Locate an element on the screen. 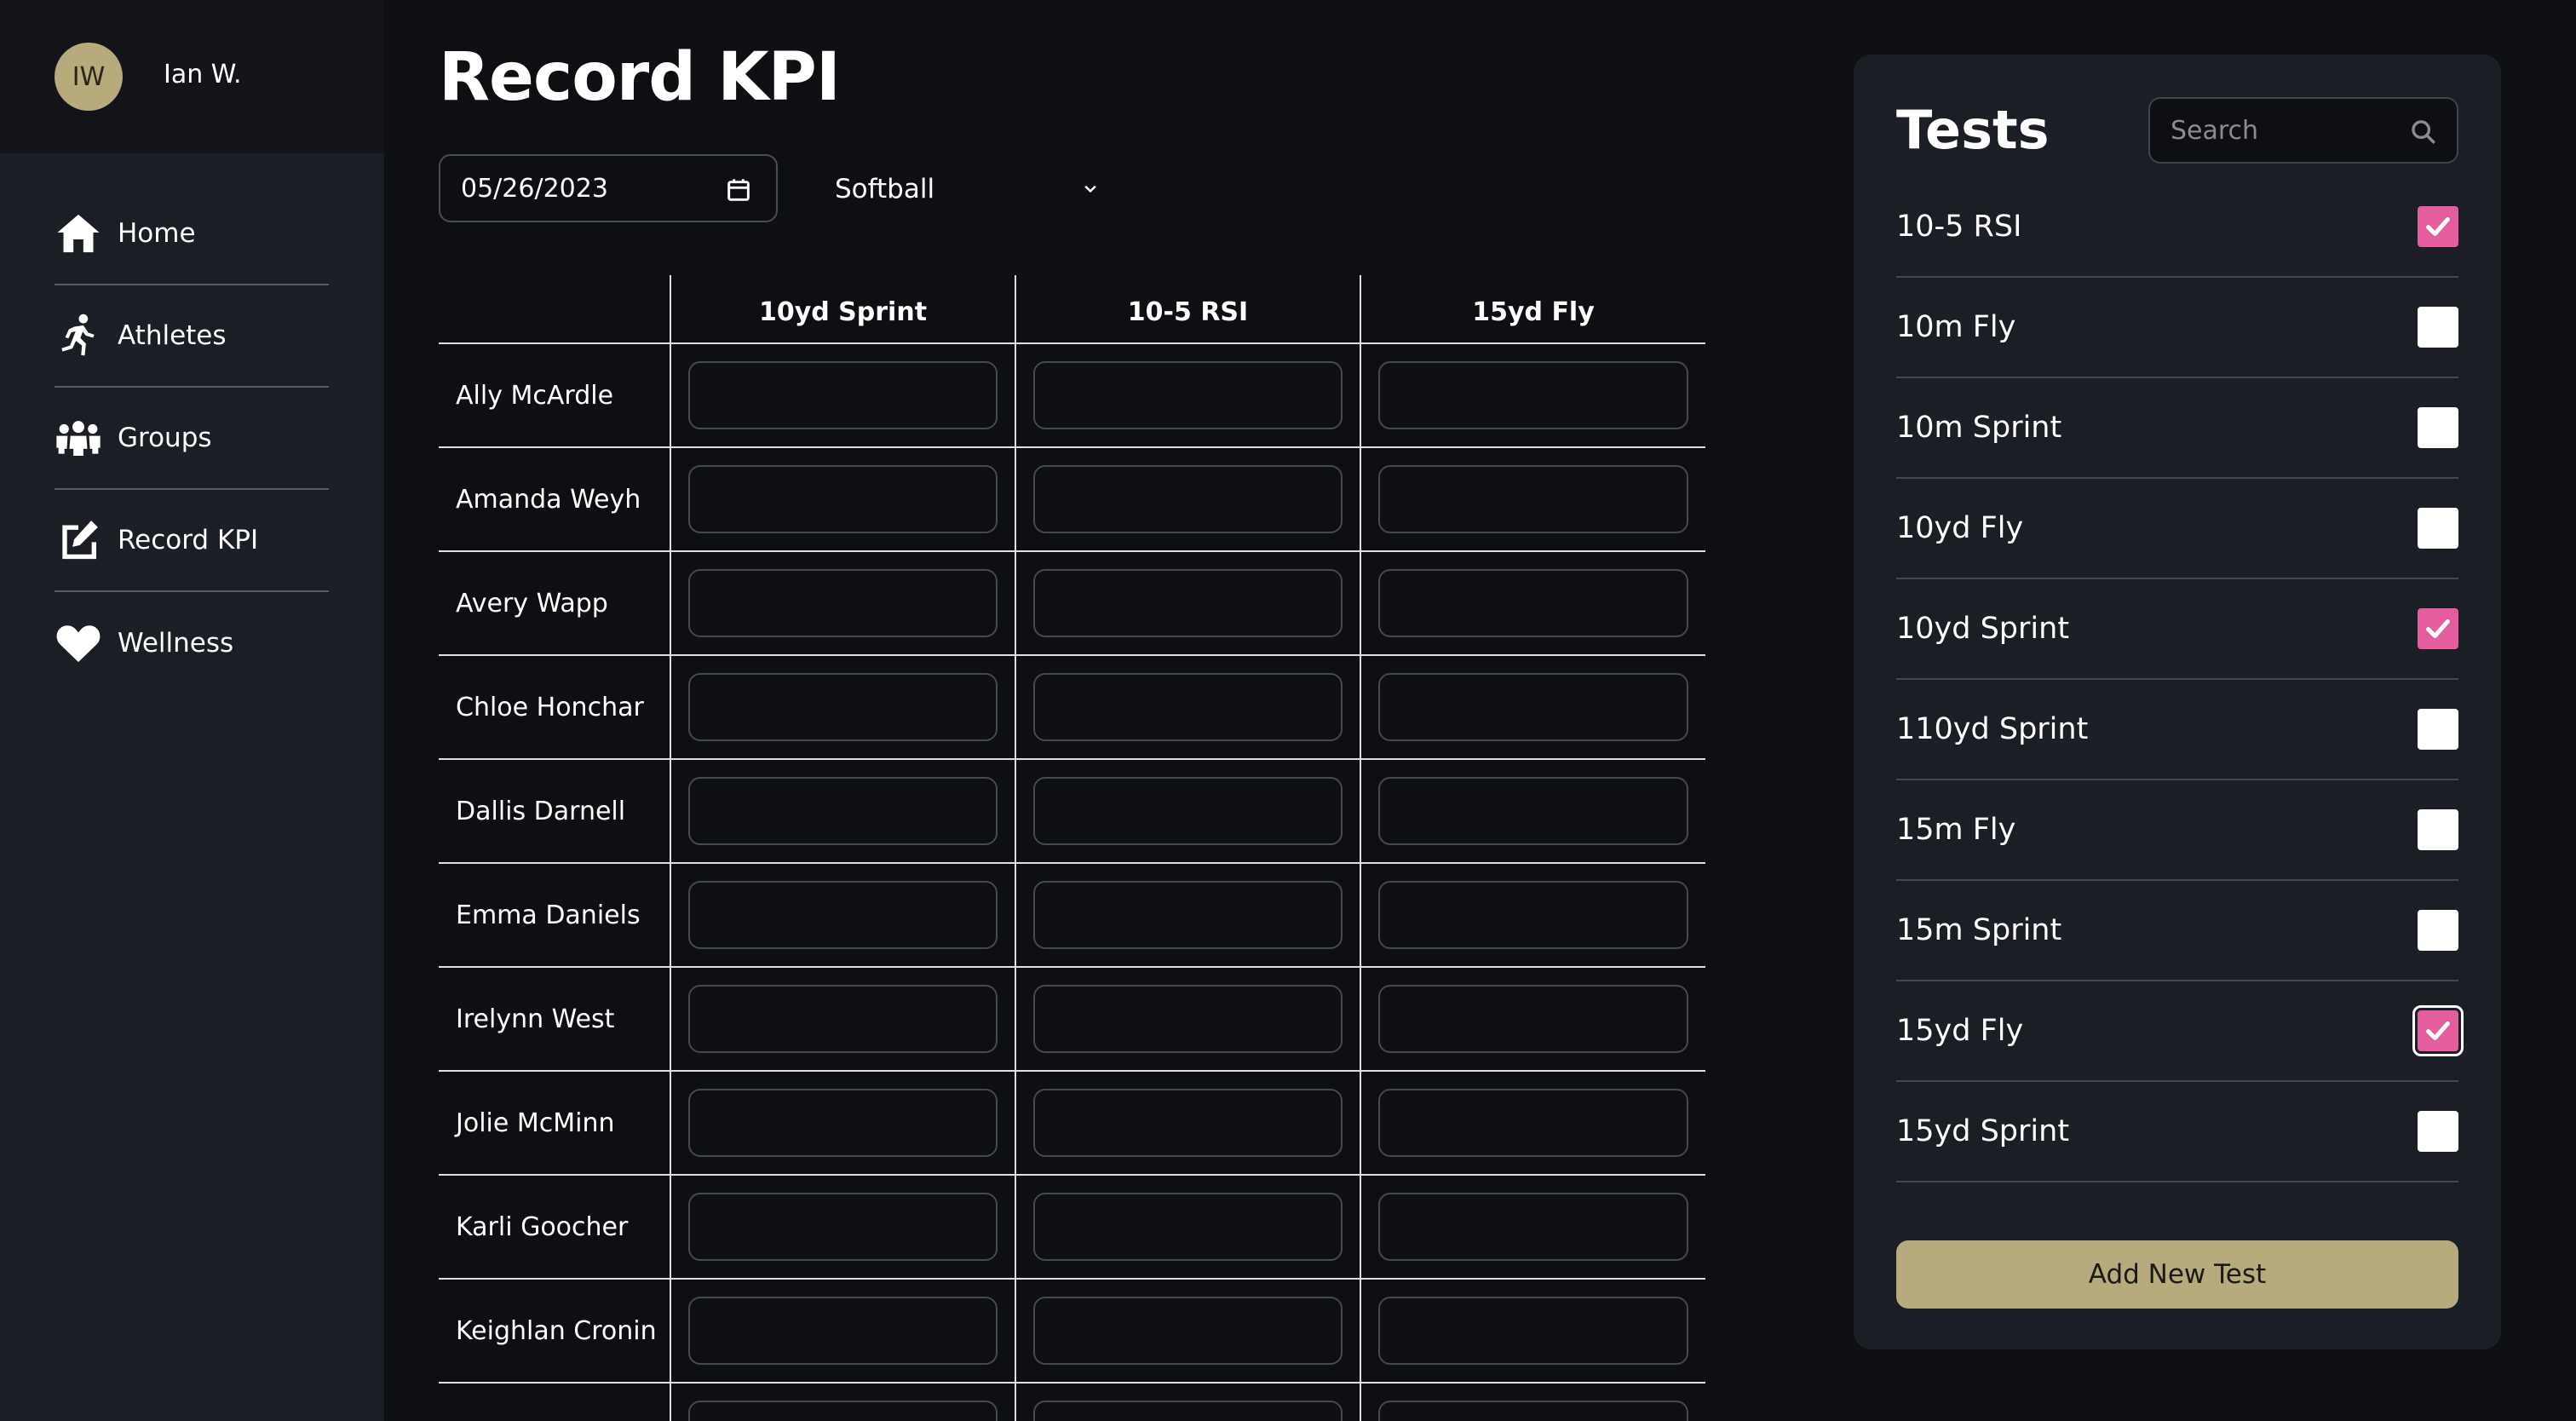 This screenshot has width=2576, height=1421. table-row: Keighlan Cronin is located at coordinates (1072, 1331).